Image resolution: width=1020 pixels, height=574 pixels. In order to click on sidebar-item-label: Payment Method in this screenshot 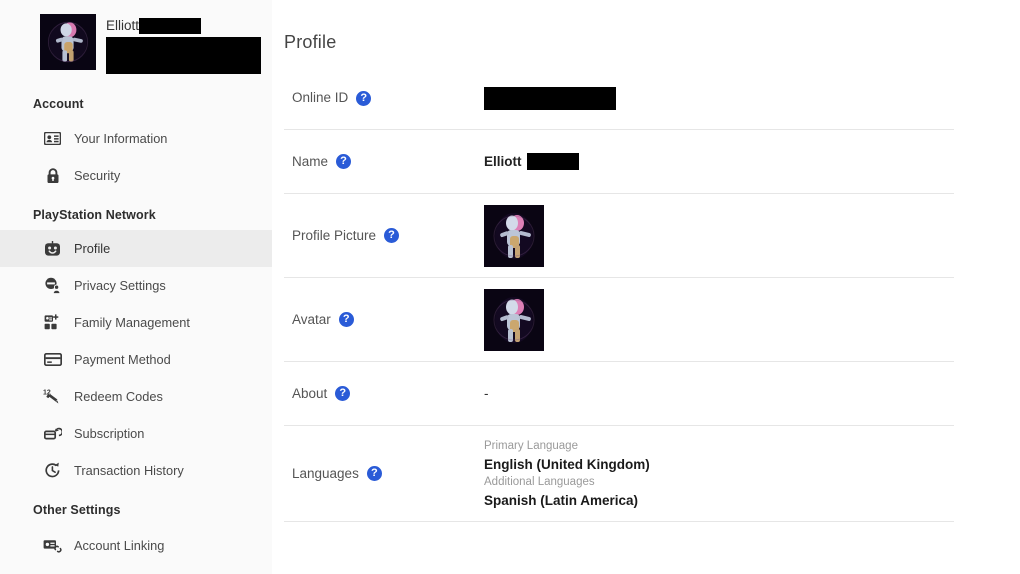, I will do `click(122, 359)`.